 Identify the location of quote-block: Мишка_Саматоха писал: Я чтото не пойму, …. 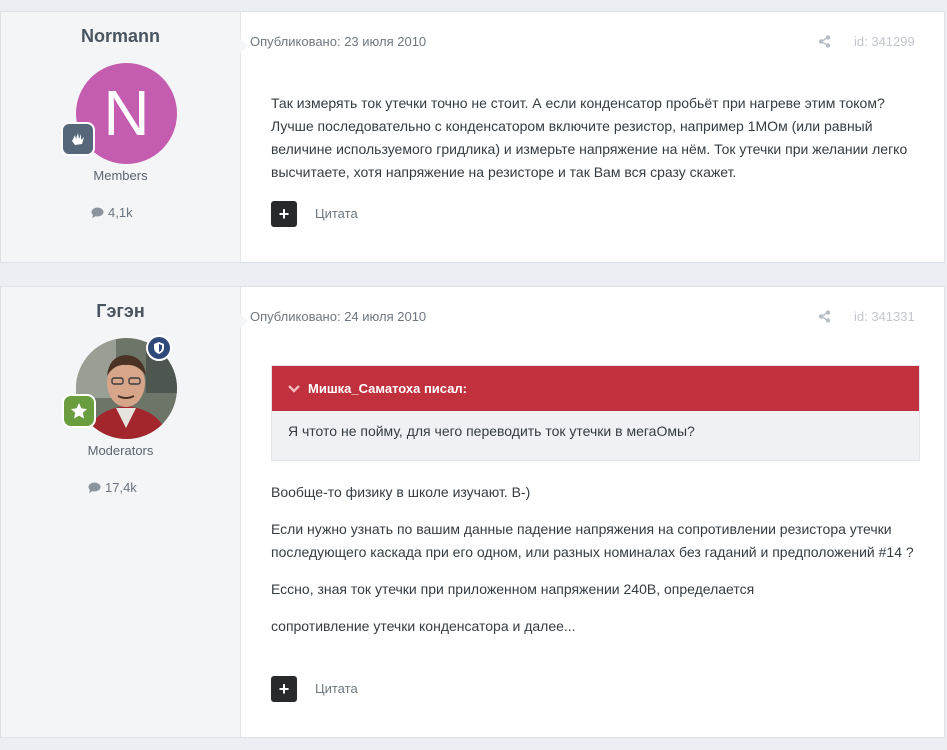
(595, 413).